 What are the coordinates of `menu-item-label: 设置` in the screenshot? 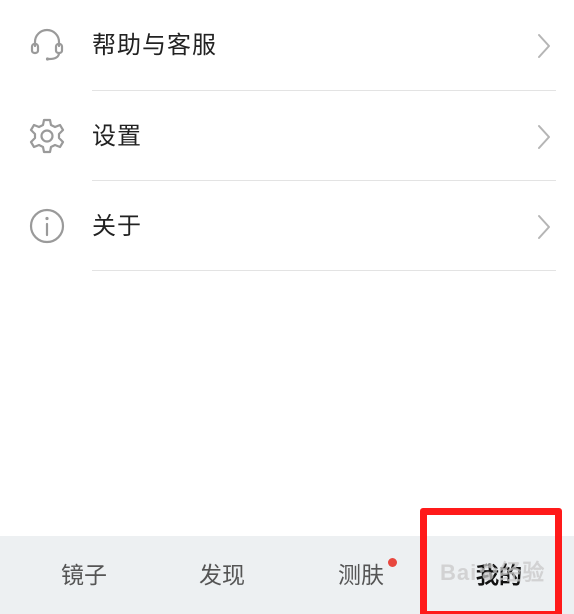 It's located at (117, 136).